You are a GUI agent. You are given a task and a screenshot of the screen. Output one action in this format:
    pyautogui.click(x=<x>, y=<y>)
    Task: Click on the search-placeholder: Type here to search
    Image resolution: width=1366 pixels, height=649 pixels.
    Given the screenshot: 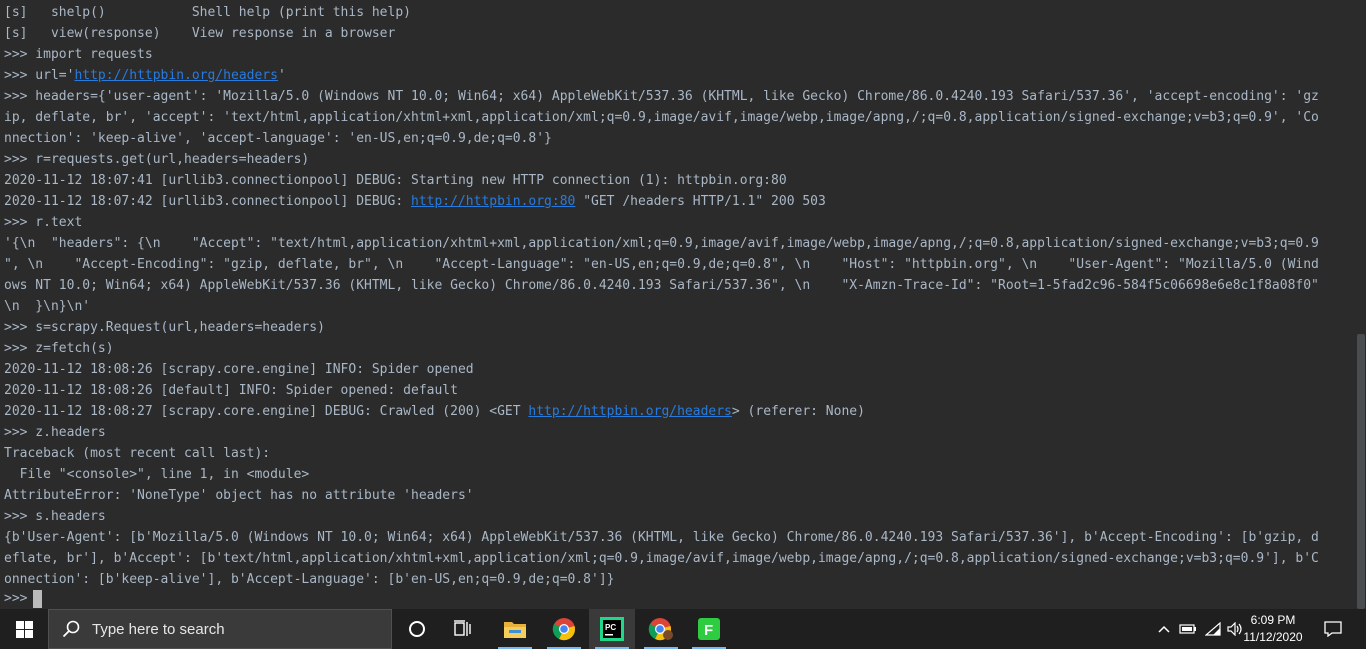 What is the action you would take?
    pyautogui.click(x=158, y=629)
    